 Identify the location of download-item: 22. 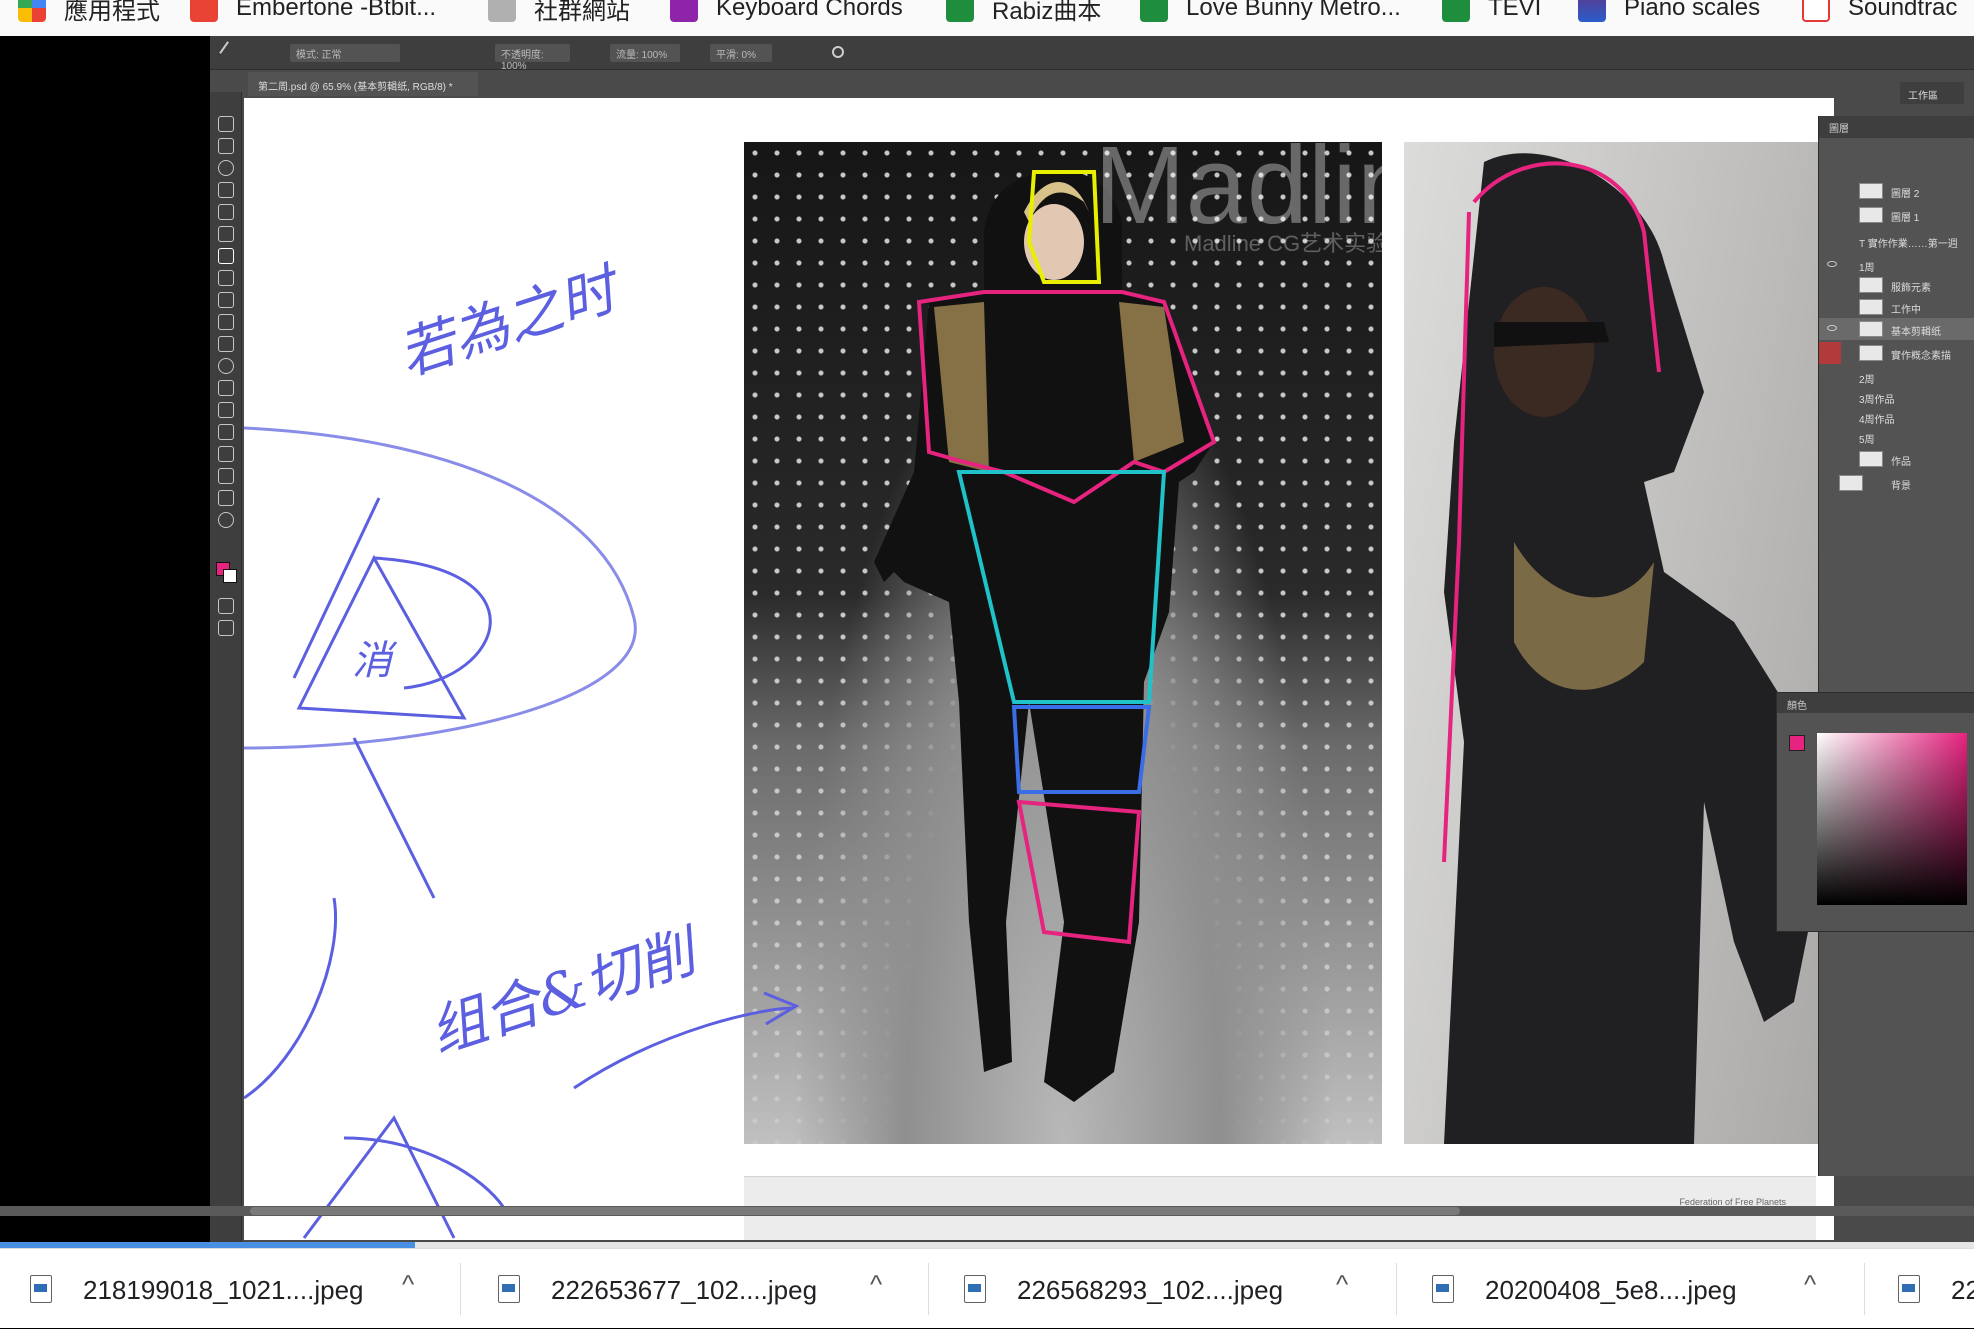
(1921, 1289).